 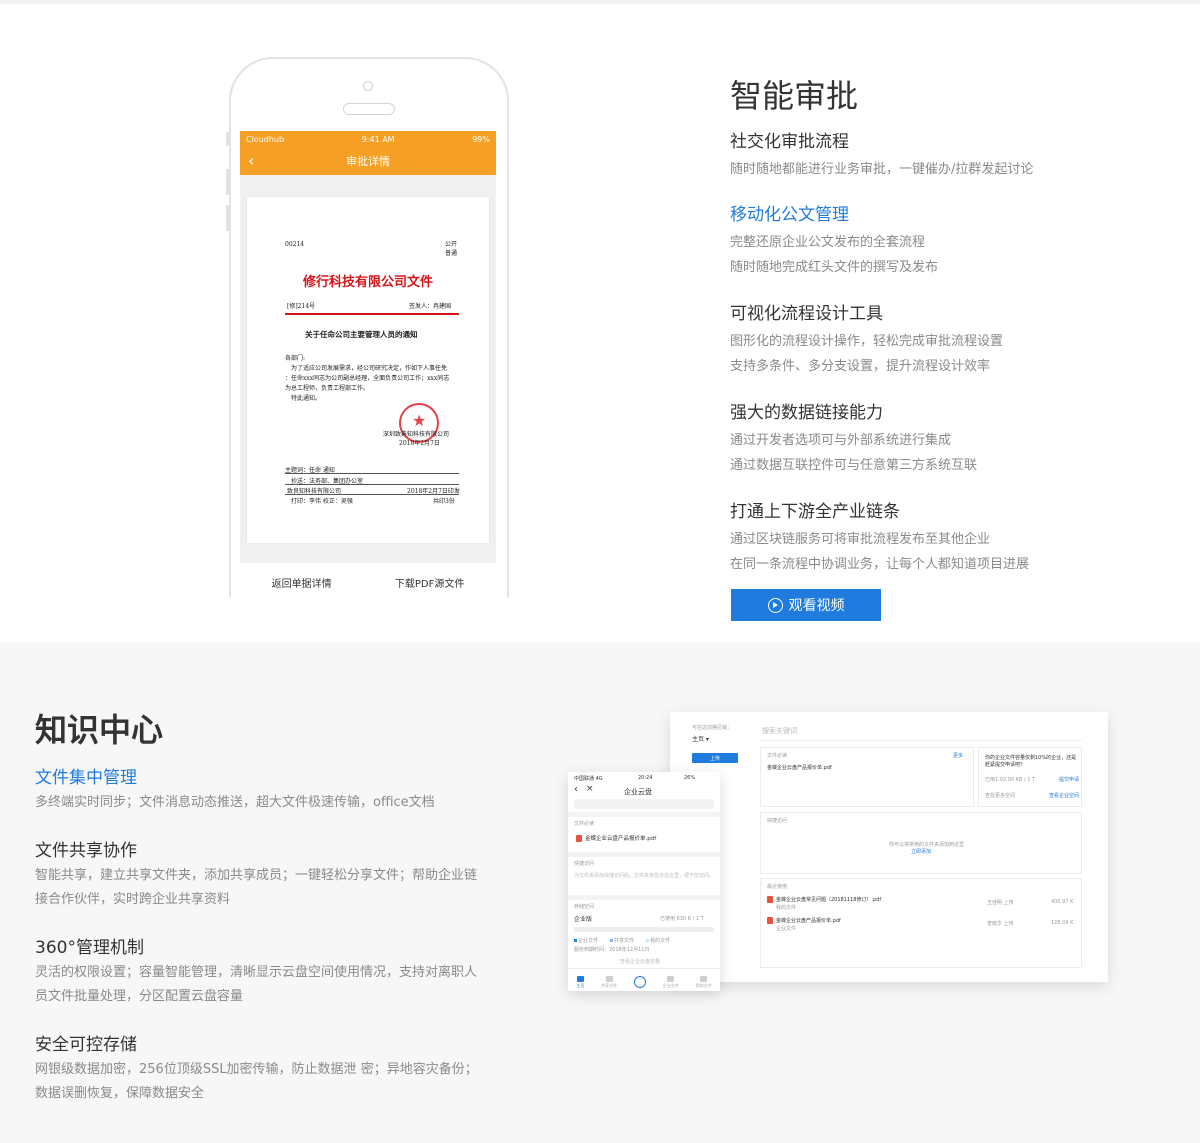 I want to click on tab-shared: 共享文件, so click(x=609, y=982).